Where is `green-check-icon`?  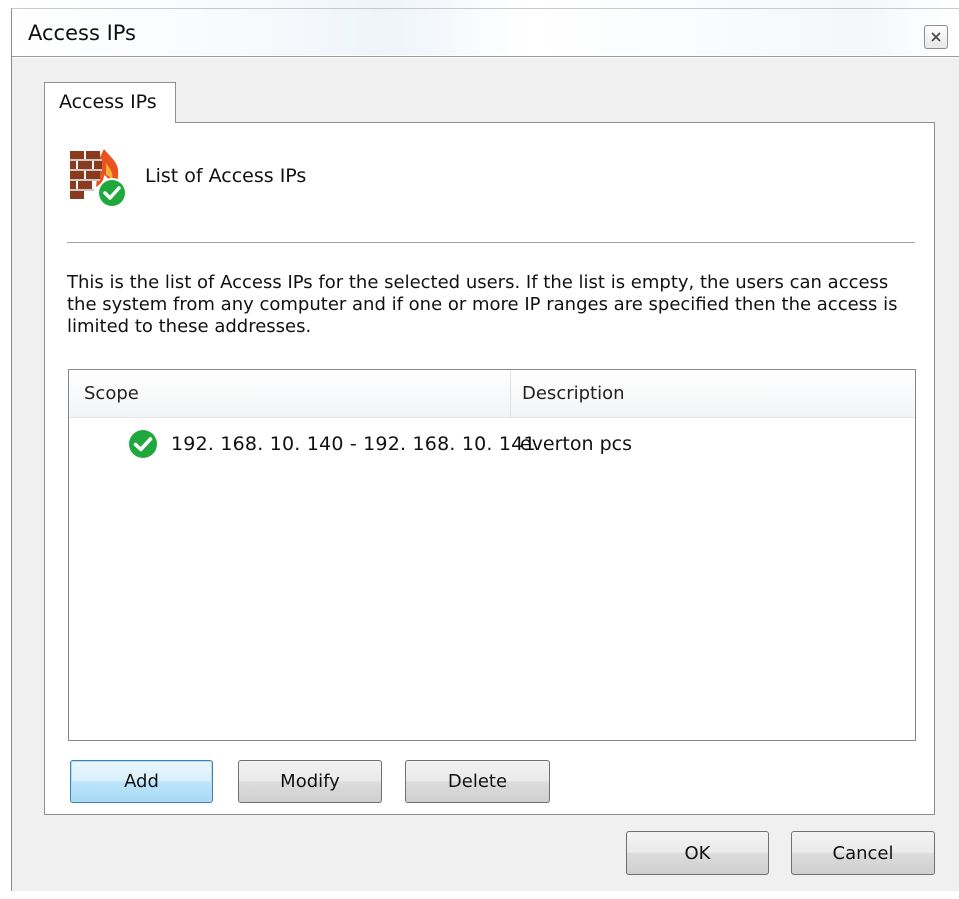
green-check-icon is located at coordinates (143, 444).